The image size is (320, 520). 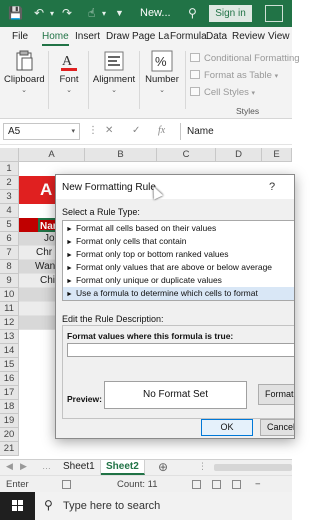 I want to click on tab-draw: Draw, so click(x=117, y=36).